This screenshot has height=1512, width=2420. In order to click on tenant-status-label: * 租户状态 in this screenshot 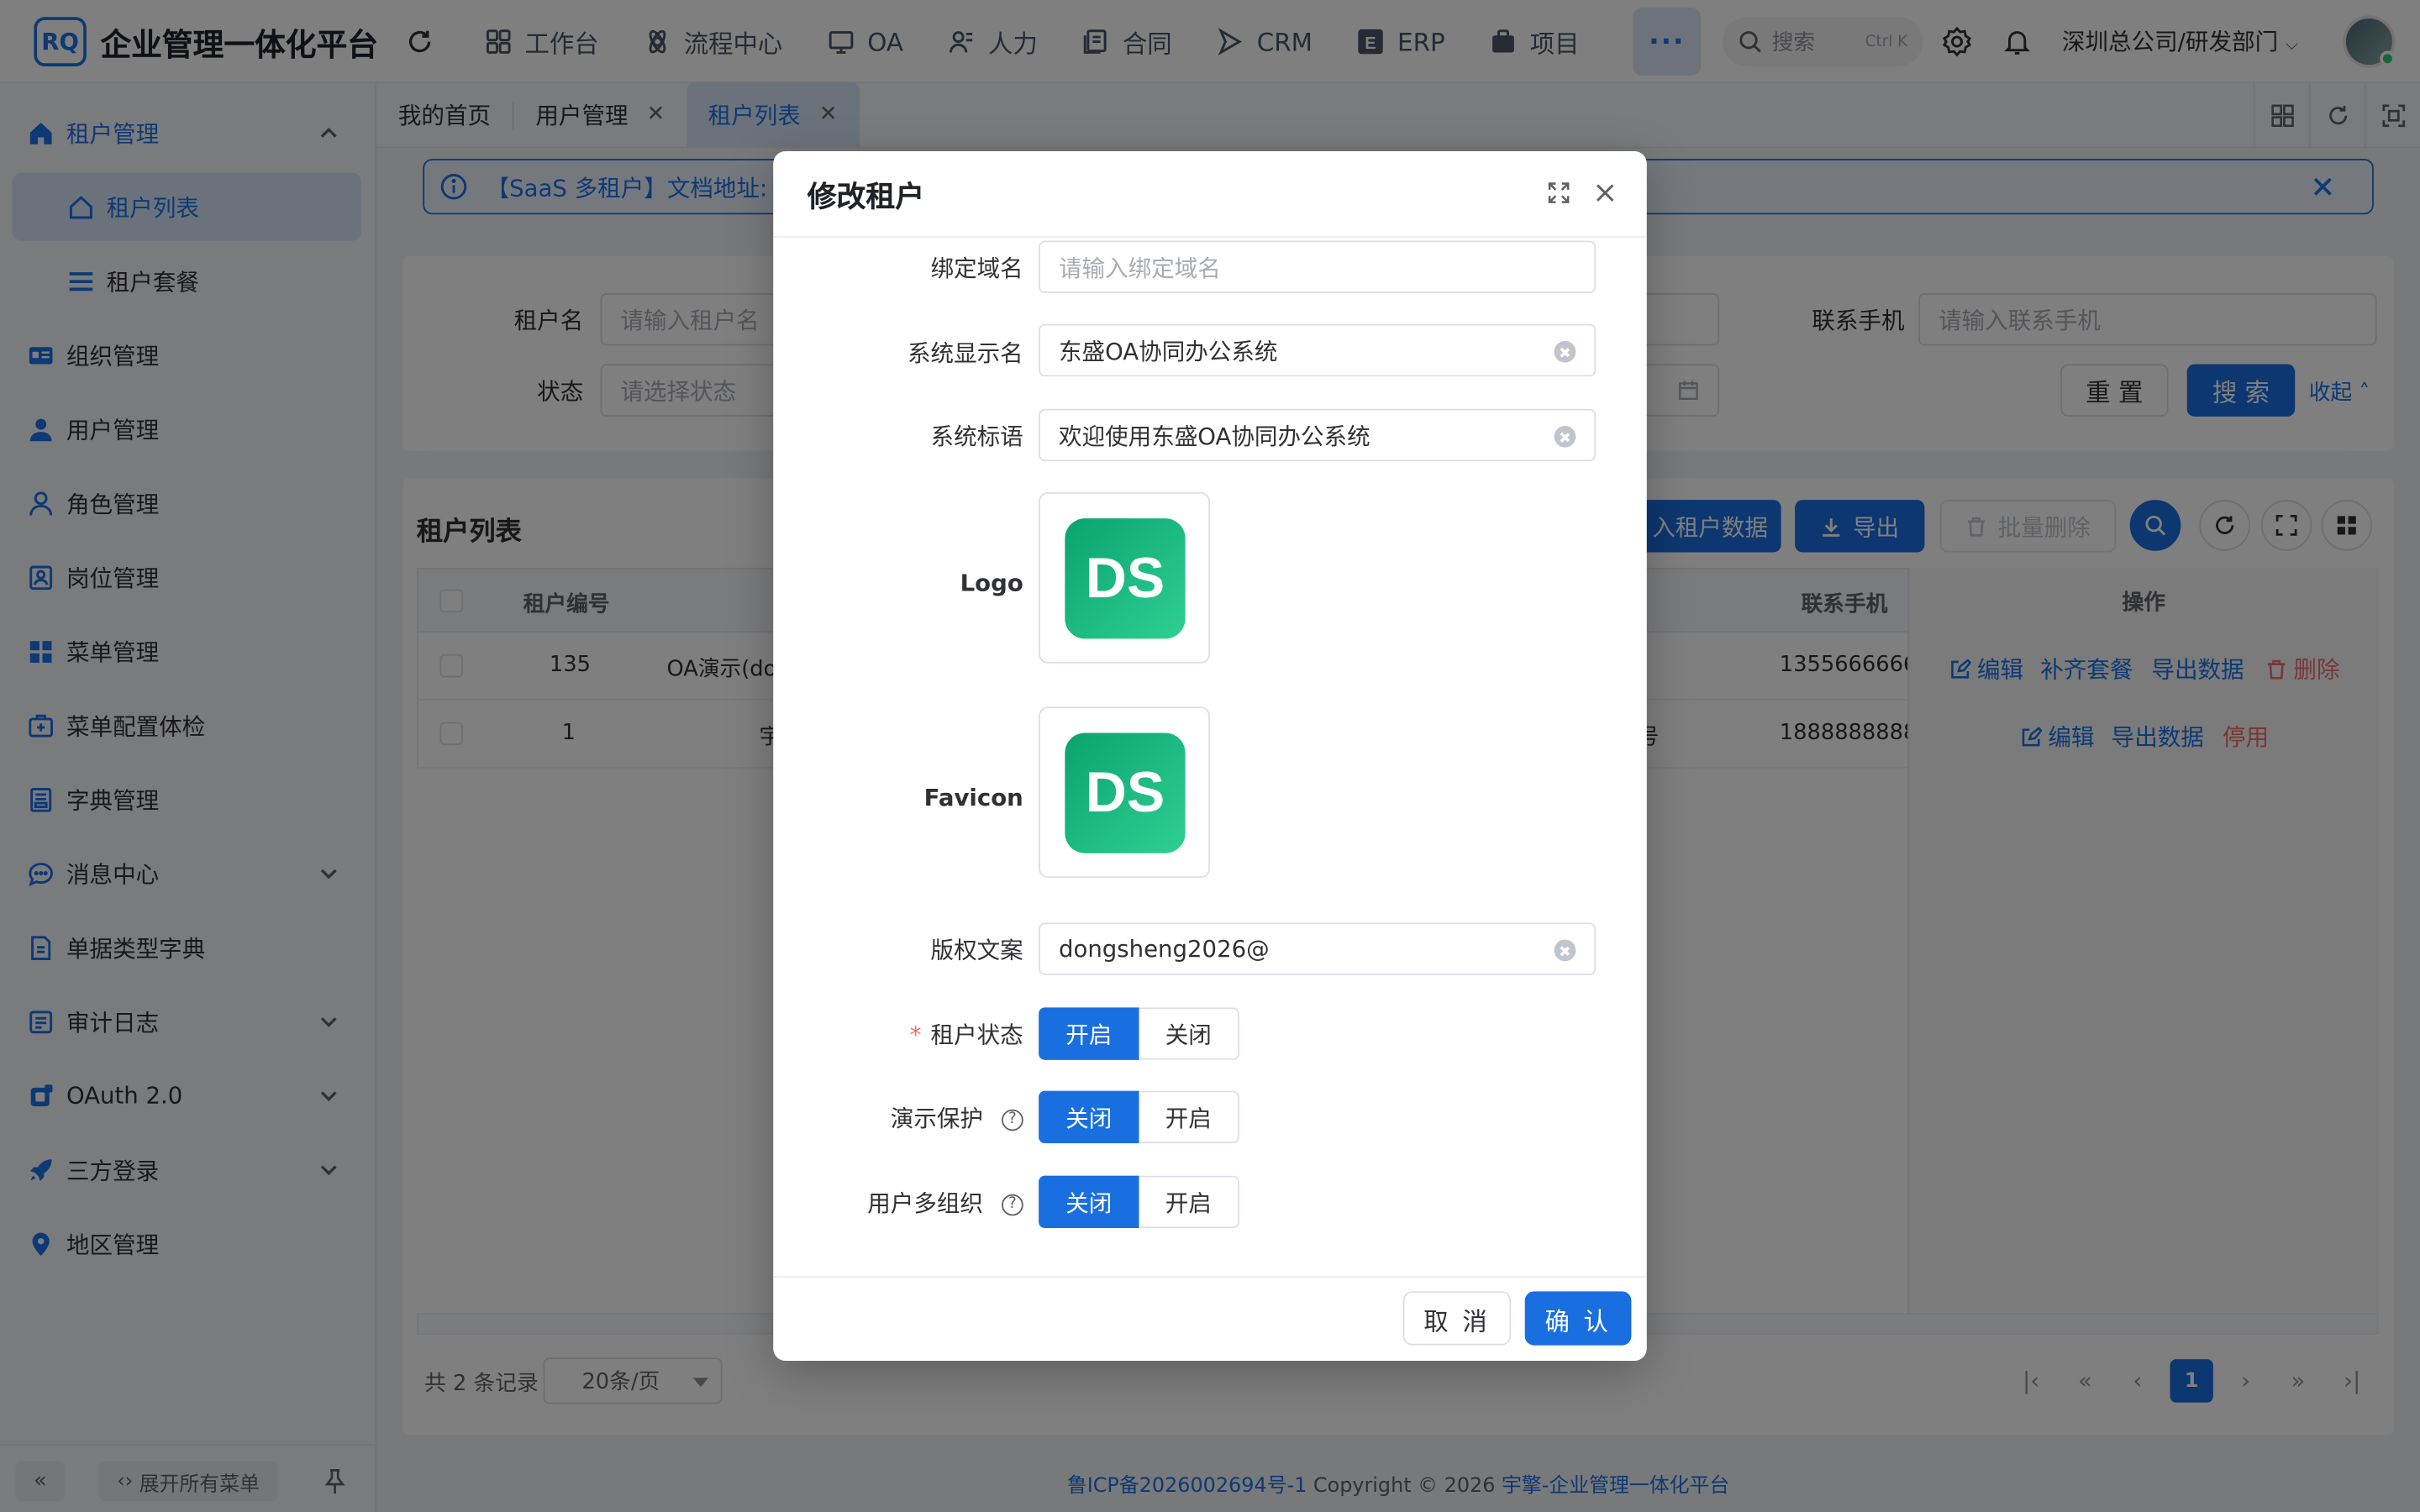, I will do `click(898, 1034)`.